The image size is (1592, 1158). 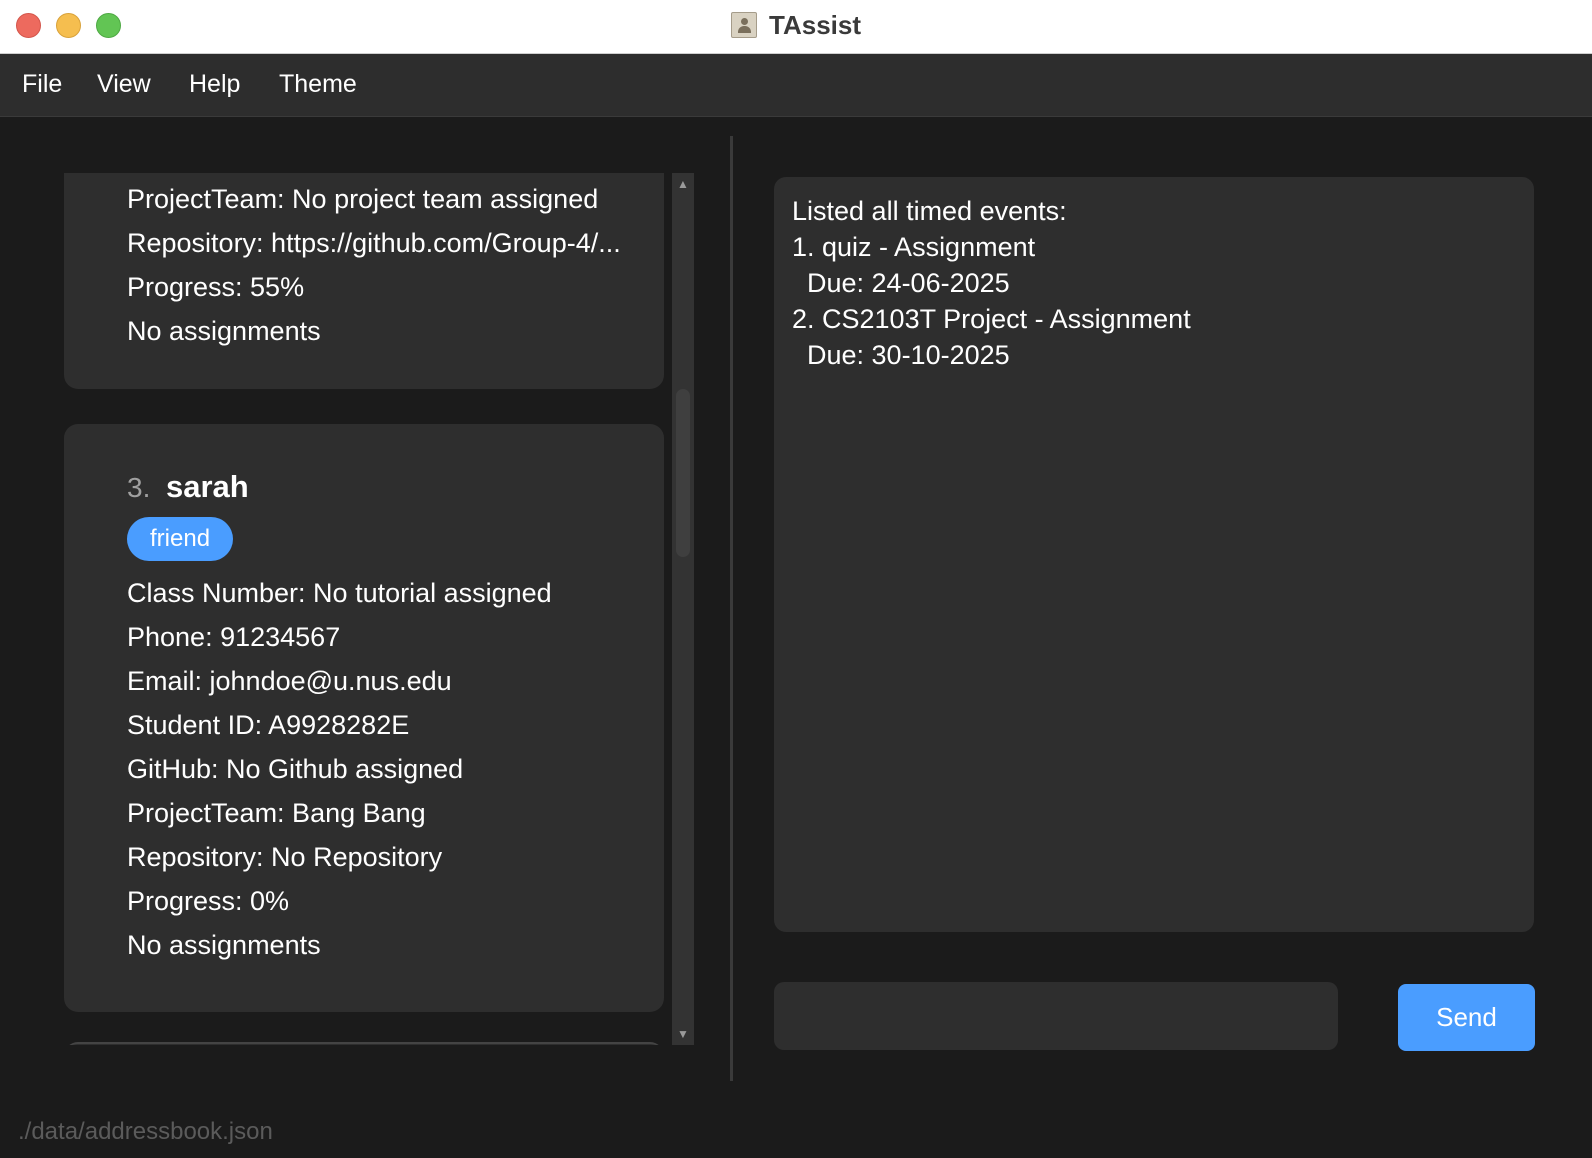 What do you see at coordinates (901, 283) in the screenshot?
I see `result-line: Due: 24-06-2025` at bounding box center [901, 283].